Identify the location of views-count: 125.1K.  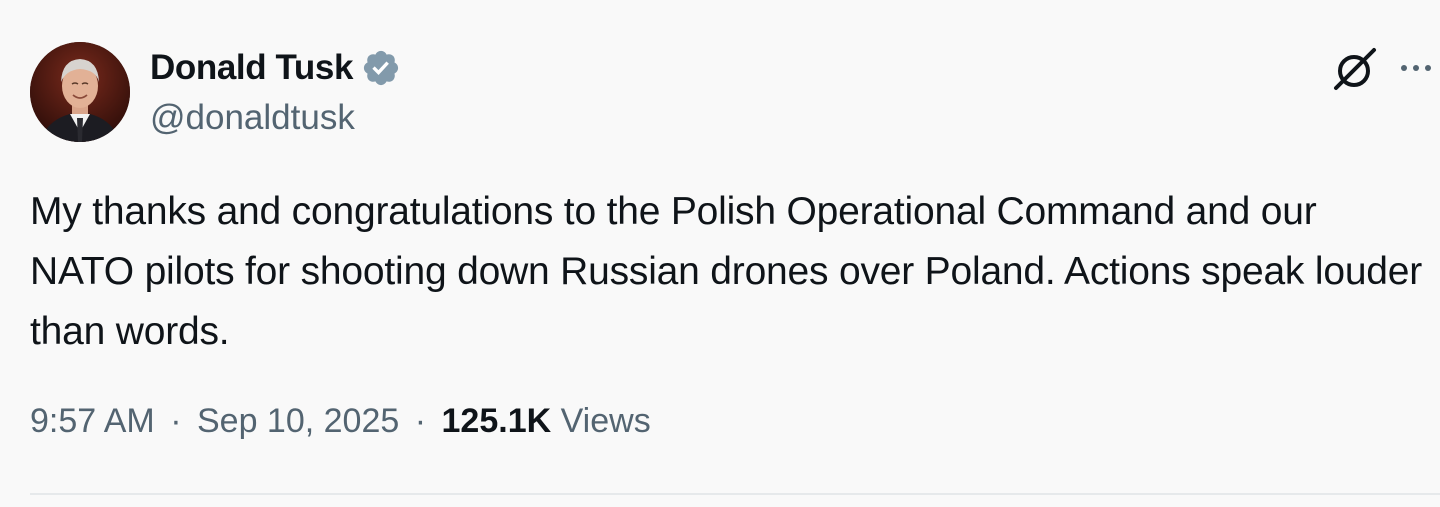
(497, 421).